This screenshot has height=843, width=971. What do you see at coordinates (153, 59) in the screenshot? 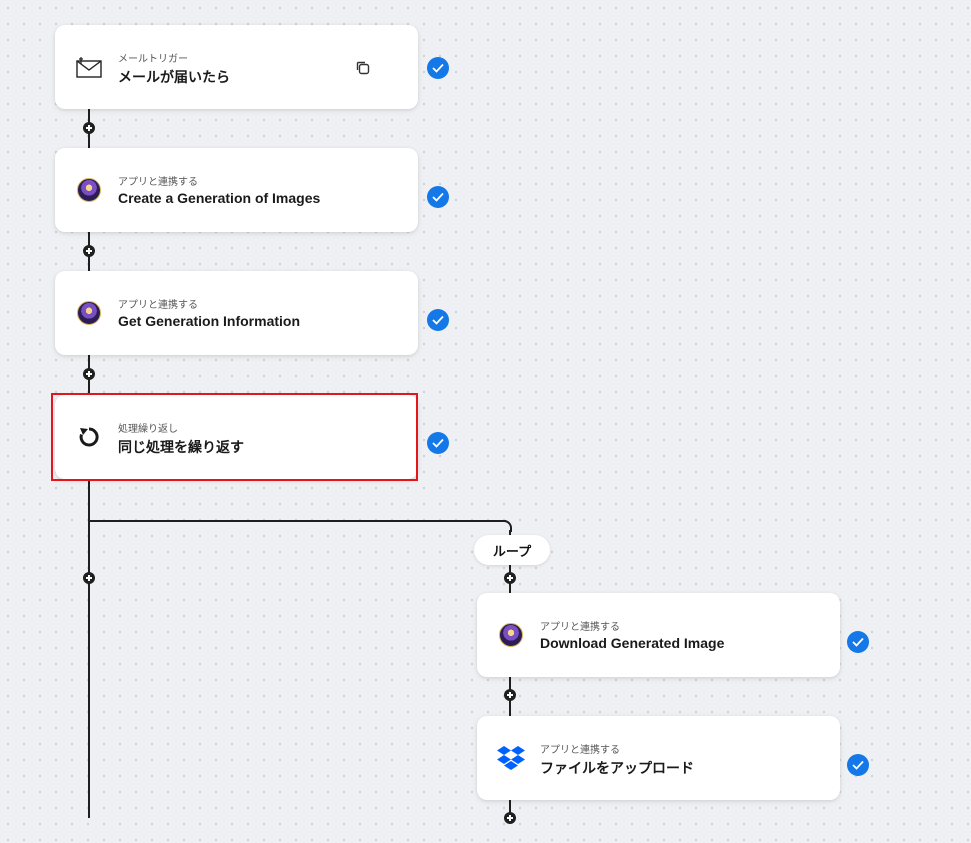
I see `step-category: メールトリガー` at bounding box center [153, 59].